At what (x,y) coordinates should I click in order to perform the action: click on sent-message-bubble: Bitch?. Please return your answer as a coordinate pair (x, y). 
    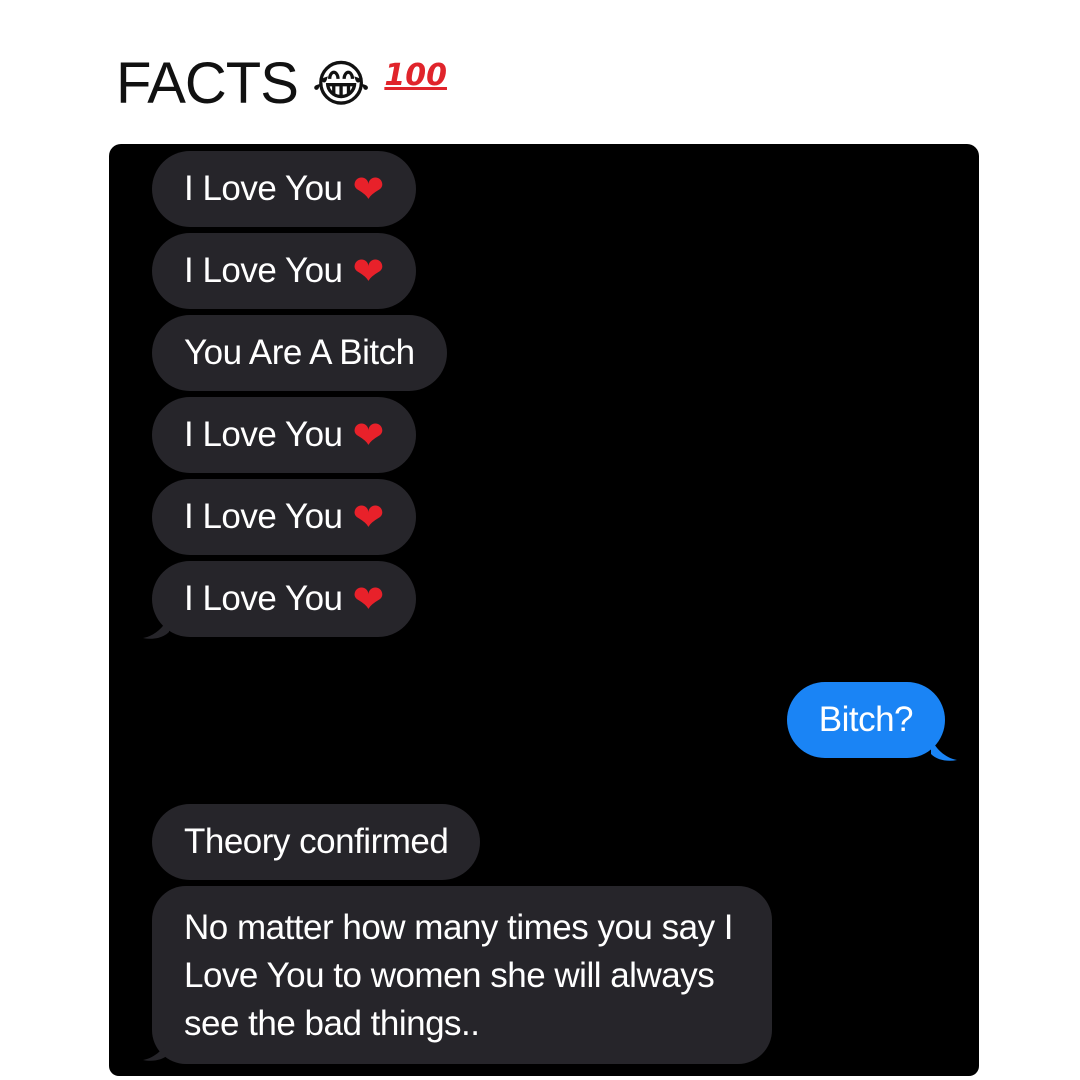
    Looking at the image, I should click on (865, 720).